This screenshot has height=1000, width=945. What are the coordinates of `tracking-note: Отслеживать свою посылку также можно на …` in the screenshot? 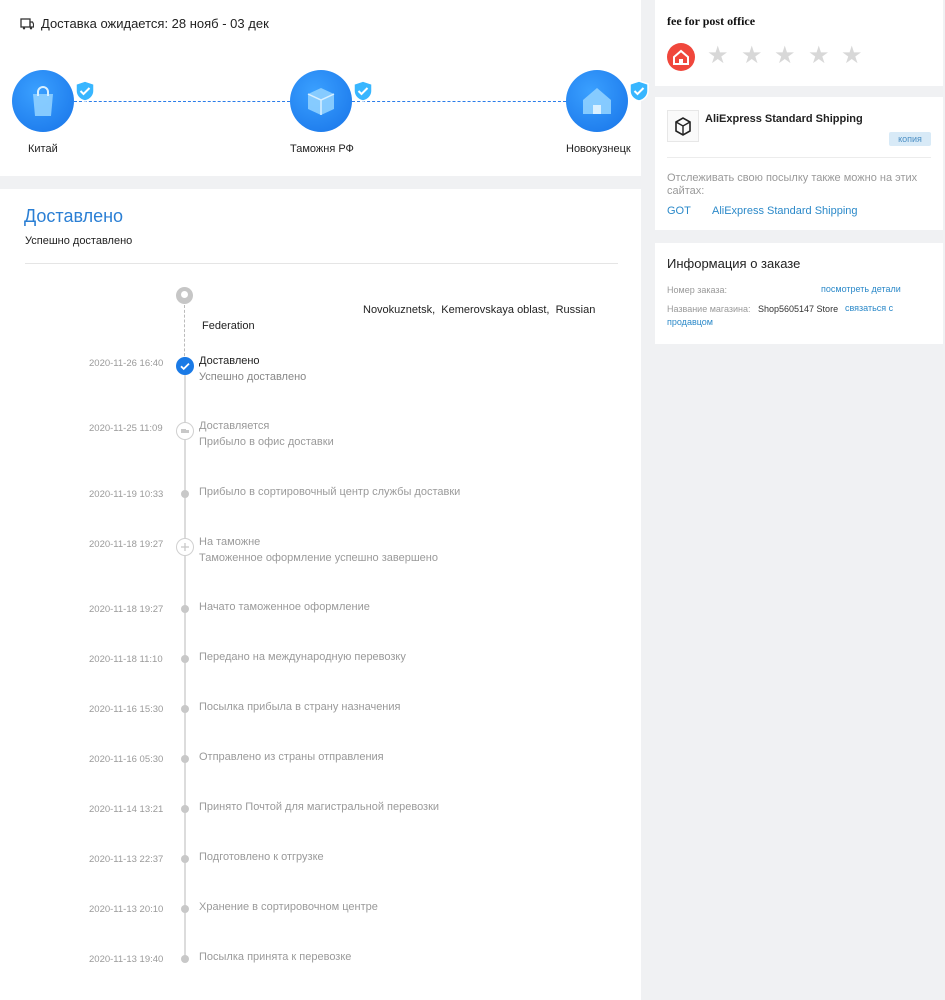 It's located at (792, 184).